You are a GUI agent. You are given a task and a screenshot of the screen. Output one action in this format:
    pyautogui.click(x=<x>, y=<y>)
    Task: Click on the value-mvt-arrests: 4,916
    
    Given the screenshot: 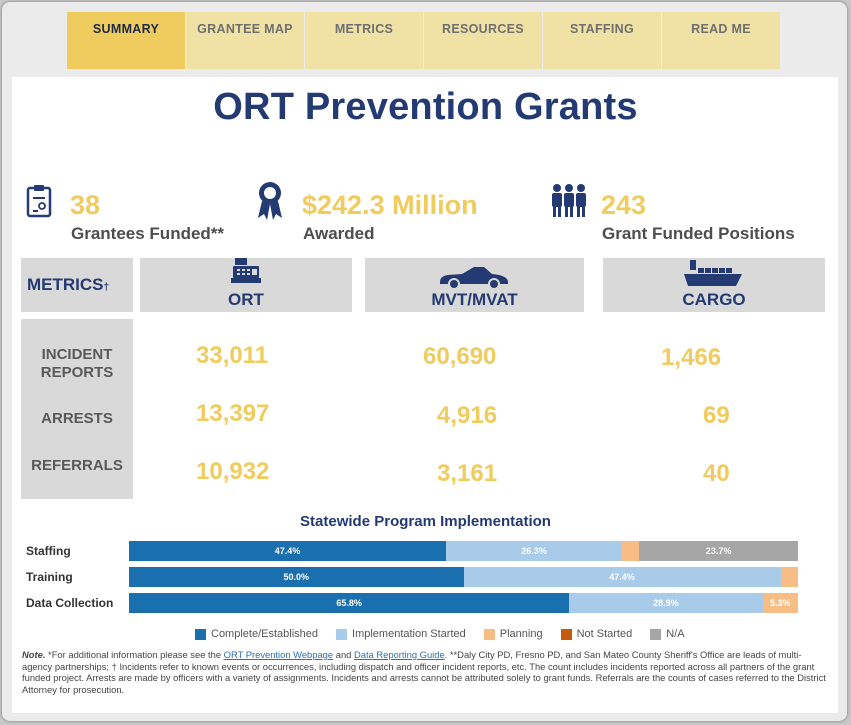 What is the action you would take?
    pyautogui.click(x=467, y=415)
    